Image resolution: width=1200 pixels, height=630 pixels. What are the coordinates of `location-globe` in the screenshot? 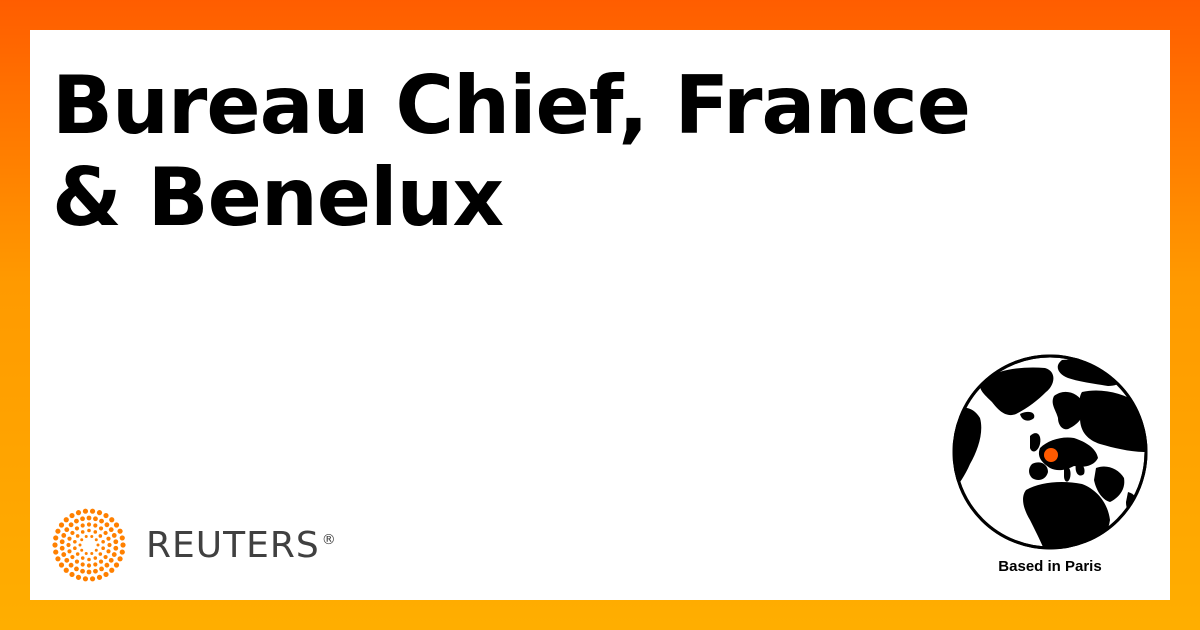 It's located at (1050, 452).